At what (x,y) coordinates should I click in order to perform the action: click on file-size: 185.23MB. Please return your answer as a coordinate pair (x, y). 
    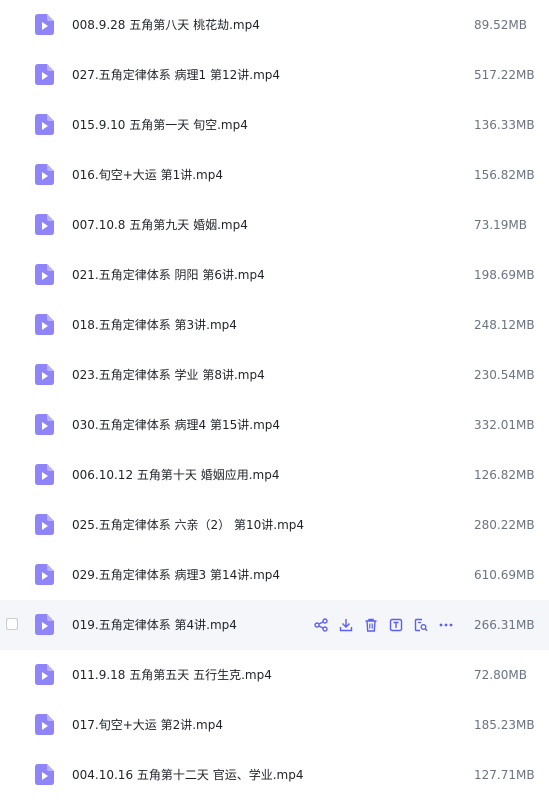
    Looking at the image, I should click on (504, 725).